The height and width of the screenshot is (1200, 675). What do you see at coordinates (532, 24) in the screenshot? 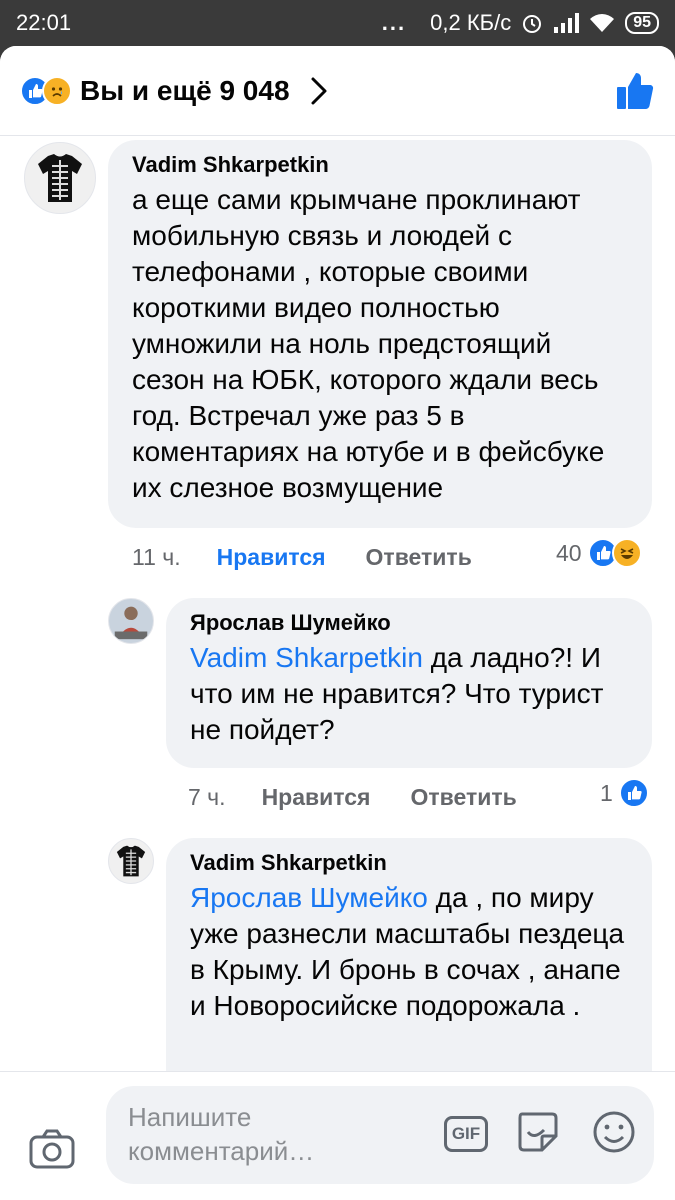
I see `alarm-icon` at bounding box center [532, 24].